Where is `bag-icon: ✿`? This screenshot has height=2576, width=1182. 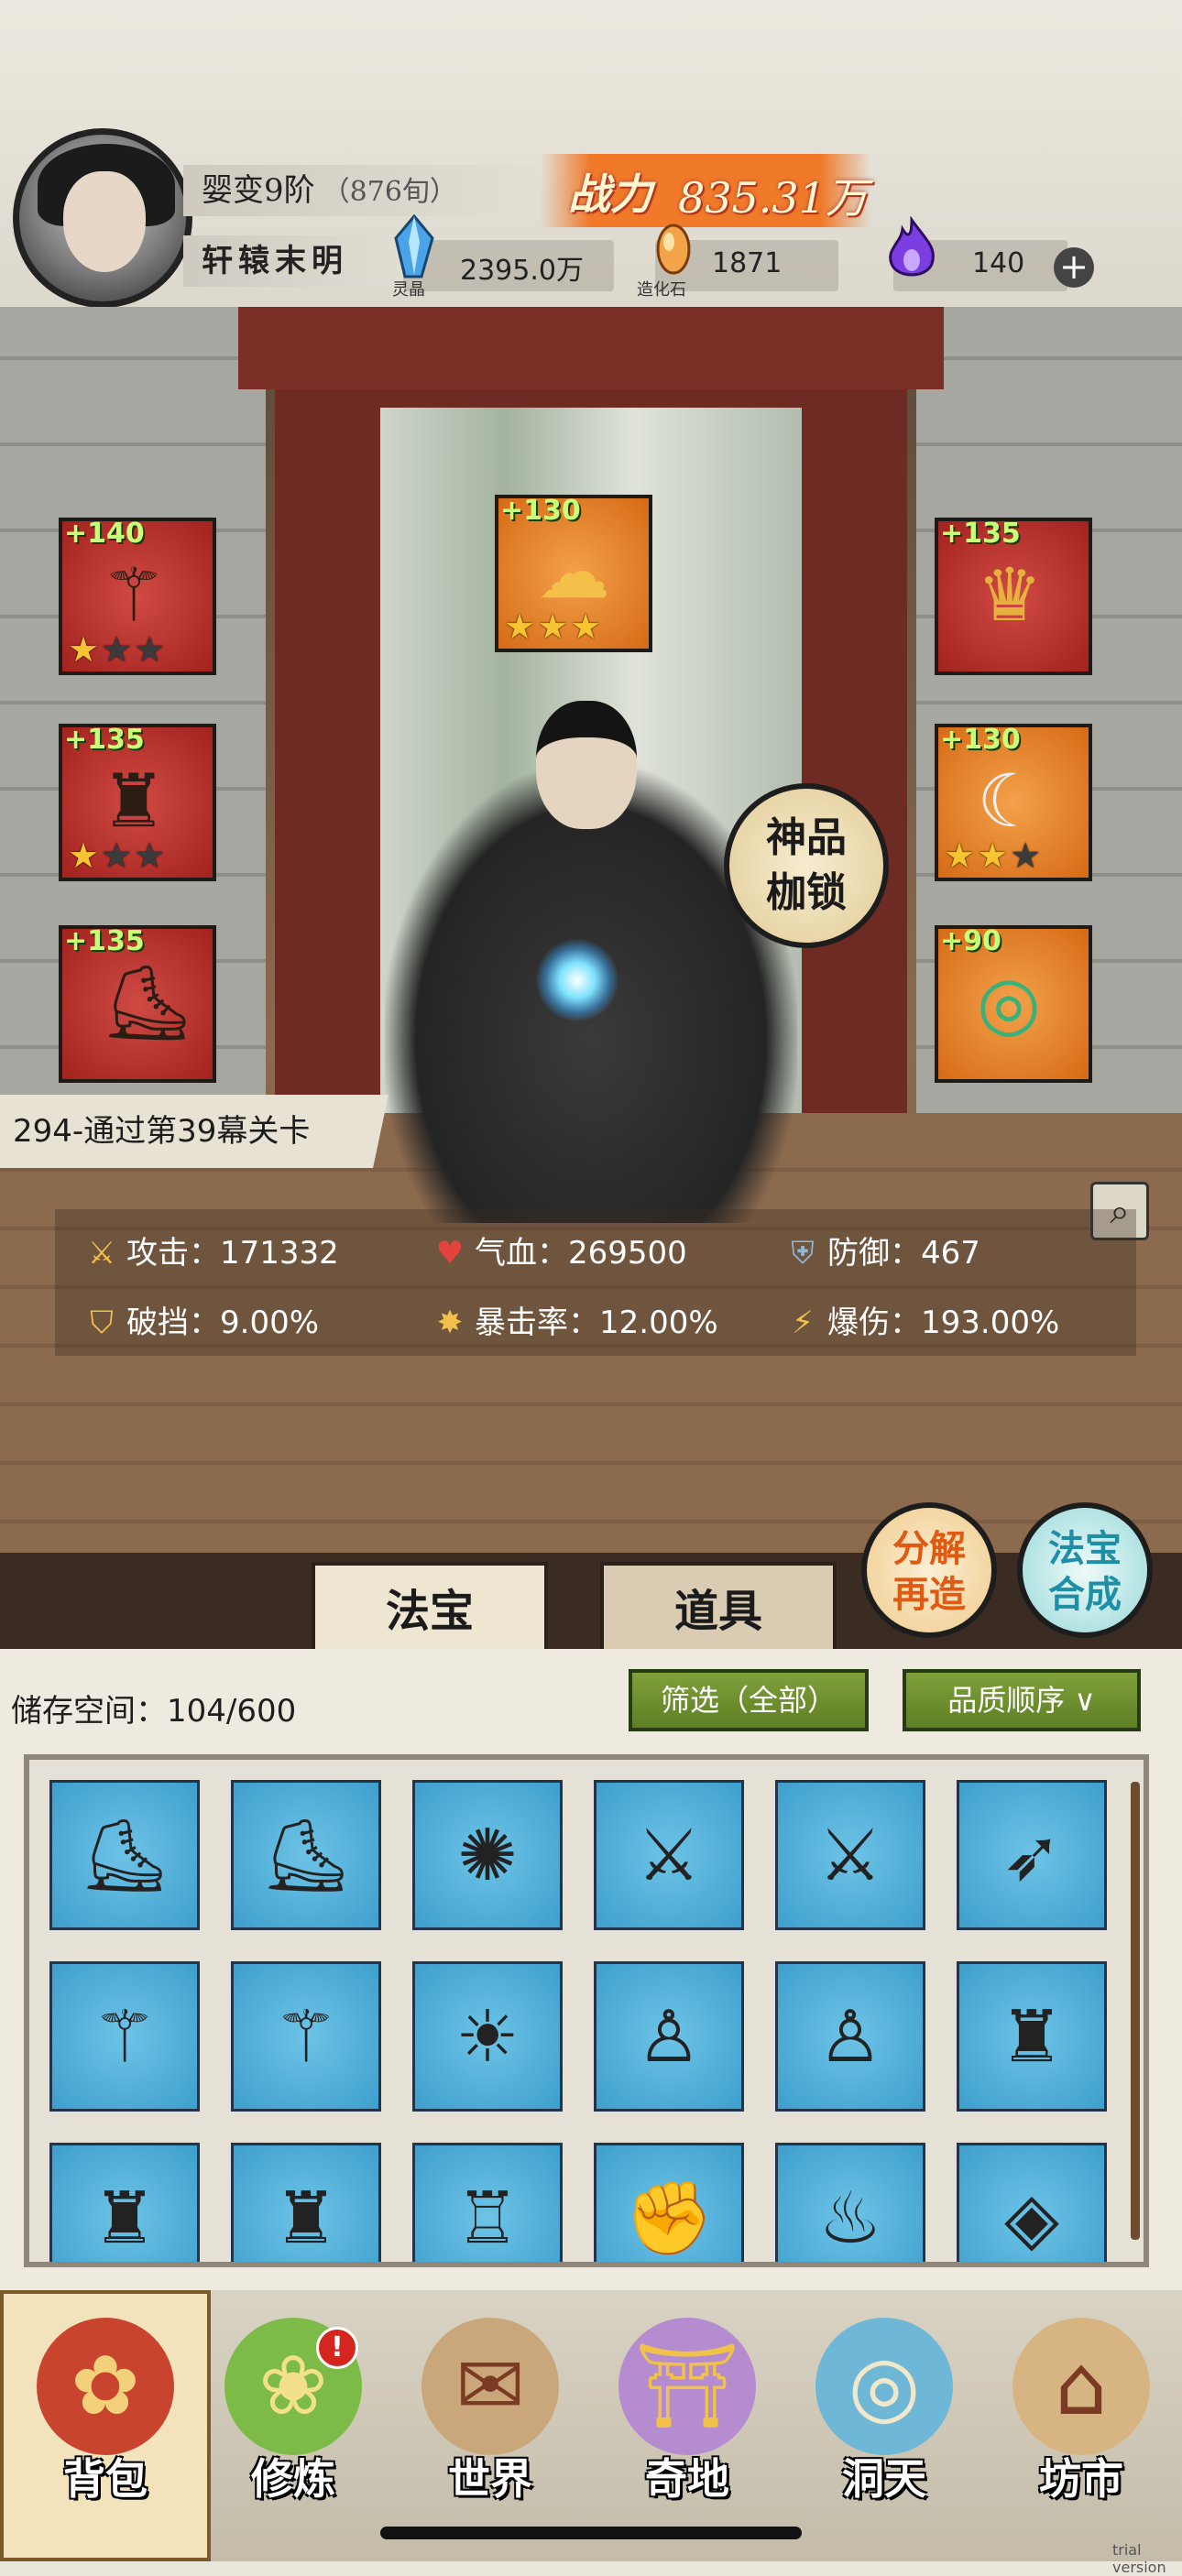 bag-icon: ✿ is located at coordinates (106, 2387).